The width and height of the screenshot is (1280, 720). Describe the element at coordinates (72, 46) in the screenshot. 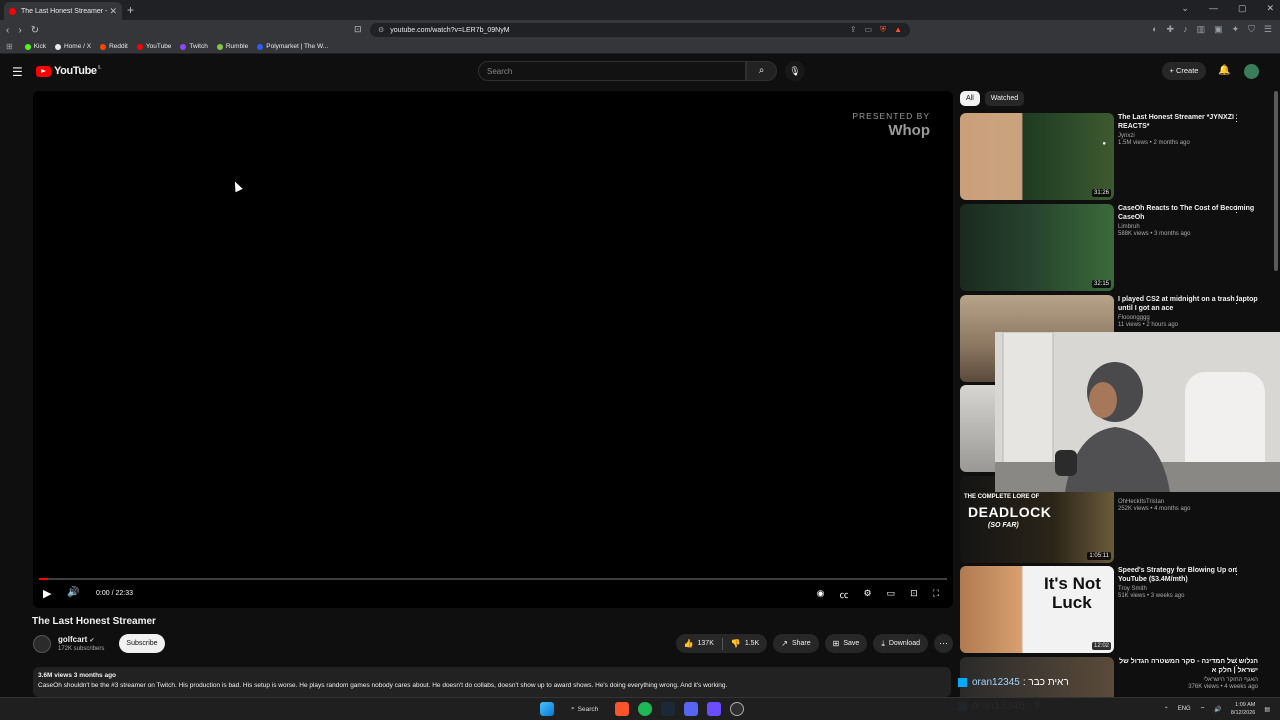

I see `bookmark-x: Home / X` at that location.